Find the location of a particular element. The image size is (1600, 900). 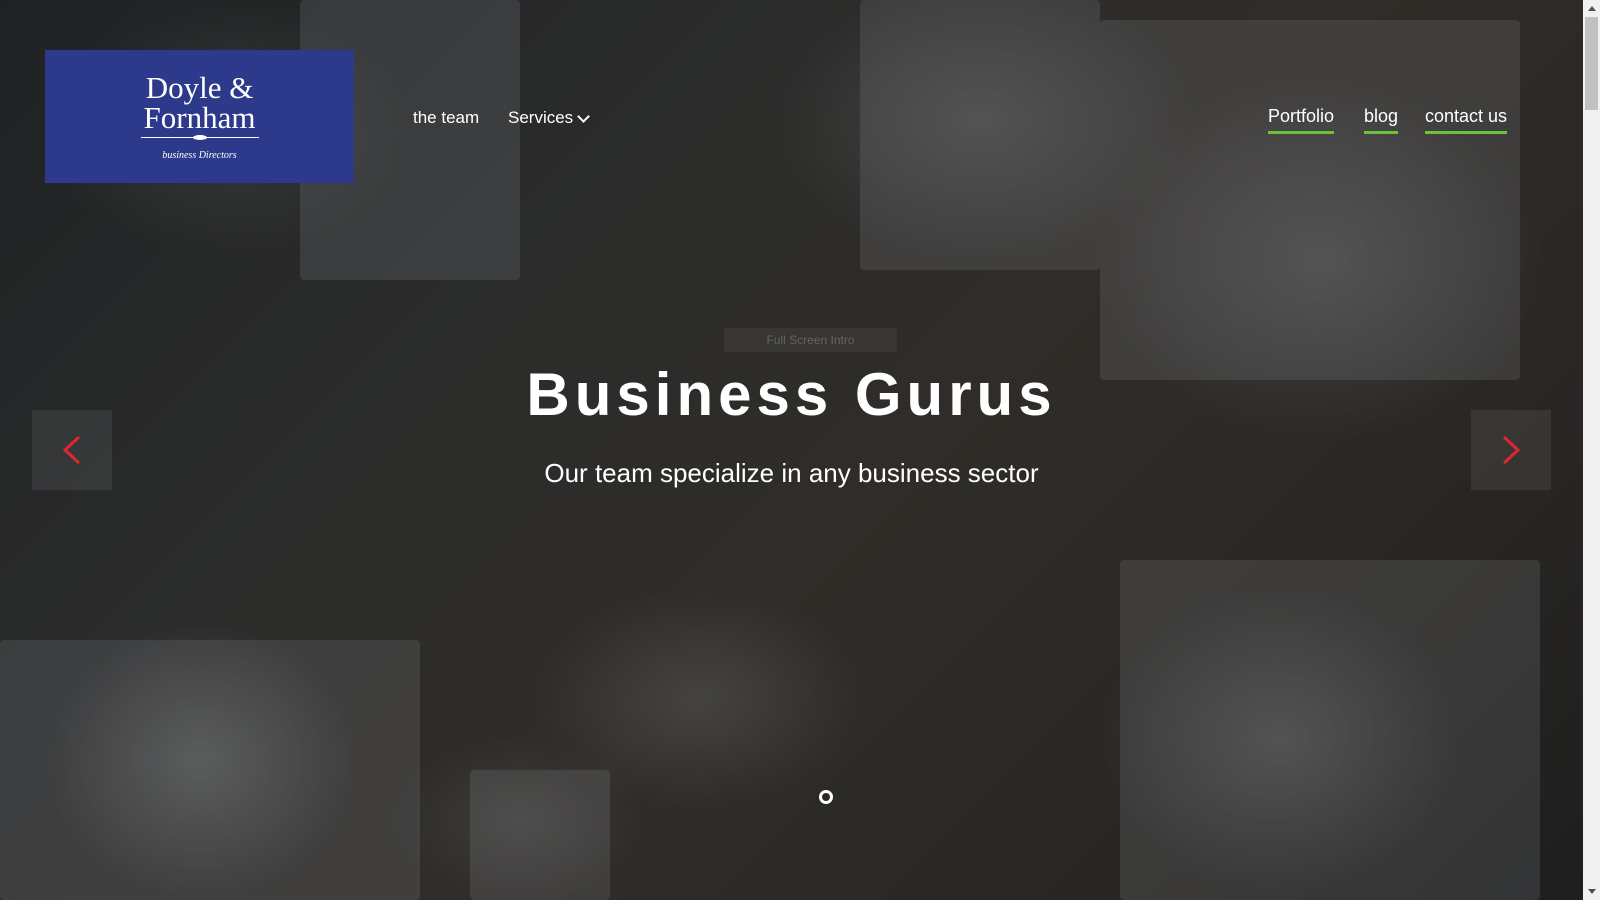

scrollbar-thumb is located at coordinates (1591, 63).